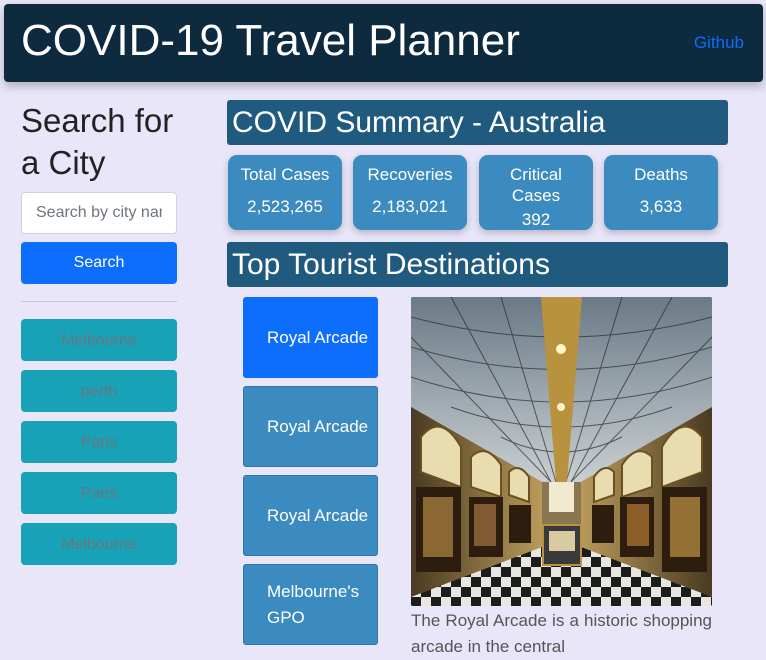  What do you see at coordinates (410, 174) in the screenshot?
I see `stat-label: Recoveries` at bounding box center [410, 174].